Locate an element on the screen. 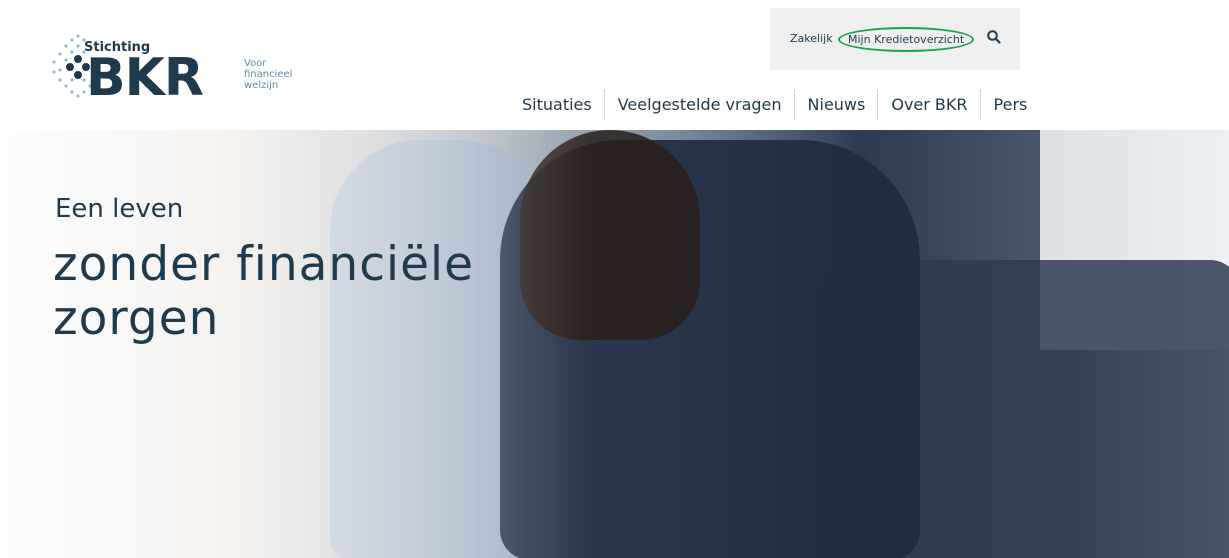 This screenshot has width=1229, height=558. tagline-line-1: Voor is located at coordinates (255, 63).